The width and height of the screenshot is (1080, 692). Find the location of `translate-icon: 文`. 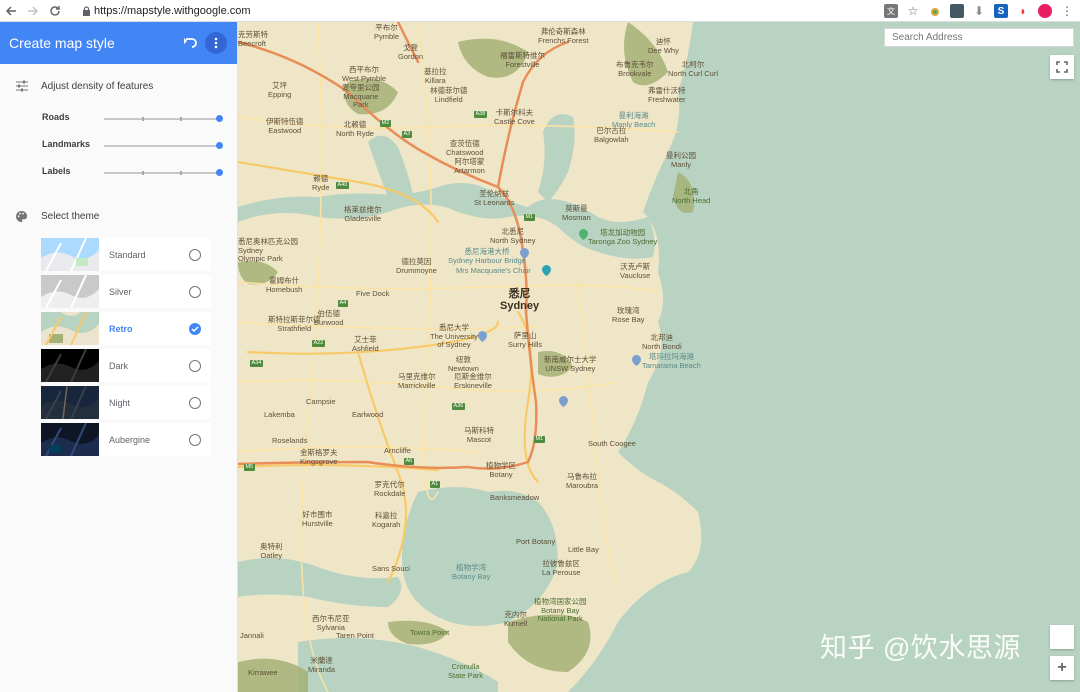

translate-icon: 文 is located at coordinates (891, 11).